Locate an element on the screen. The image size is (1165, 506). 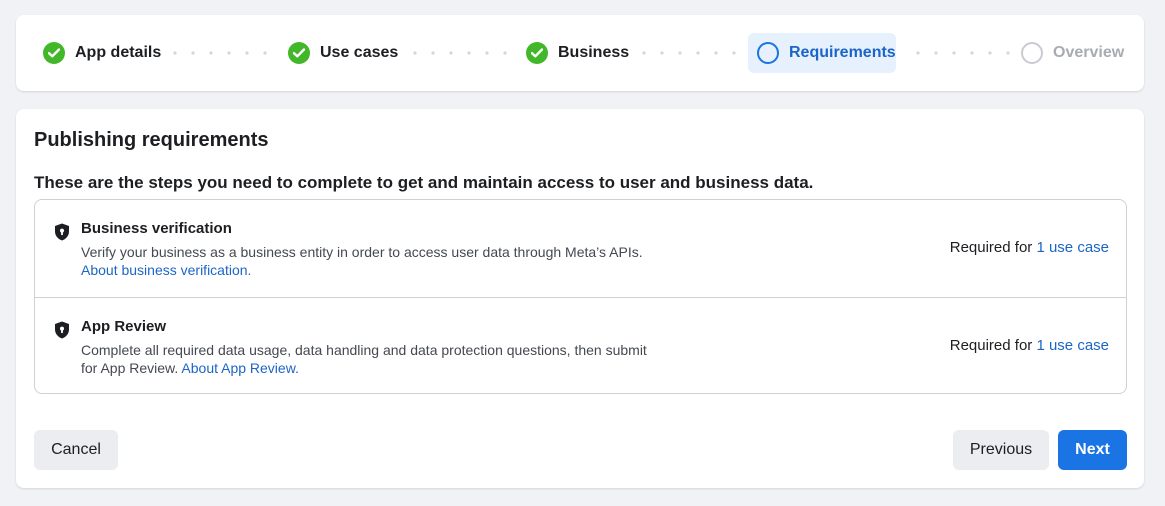
next-button: Next is located at coordinates (1092, 450).